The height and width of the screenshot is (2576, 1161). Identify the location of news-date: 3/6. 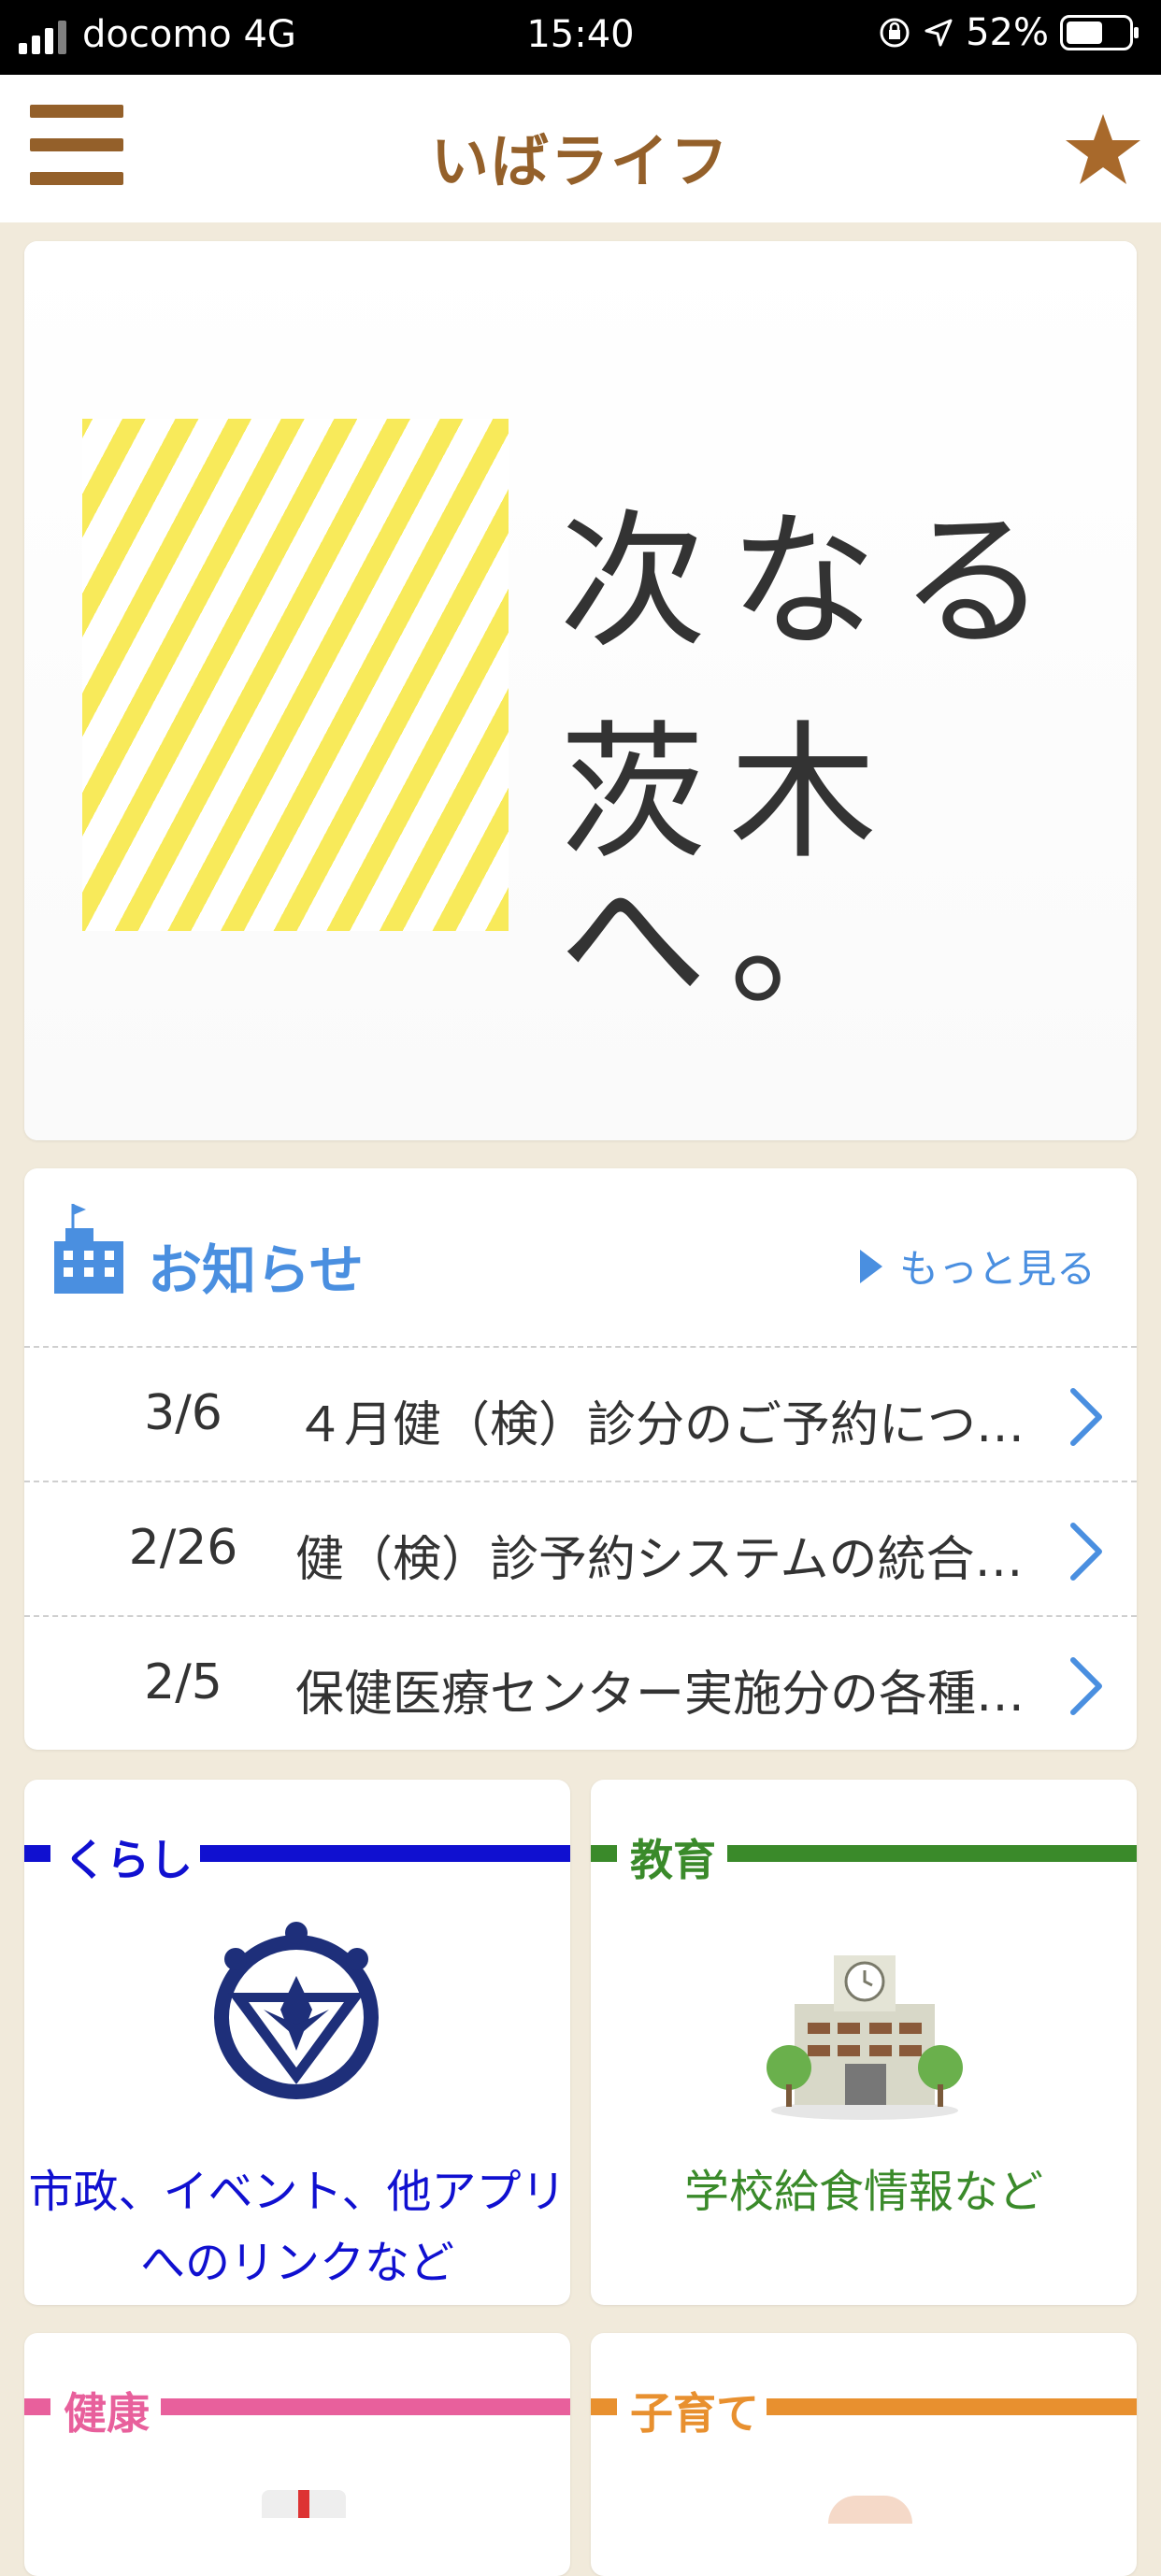
(183, 1413).